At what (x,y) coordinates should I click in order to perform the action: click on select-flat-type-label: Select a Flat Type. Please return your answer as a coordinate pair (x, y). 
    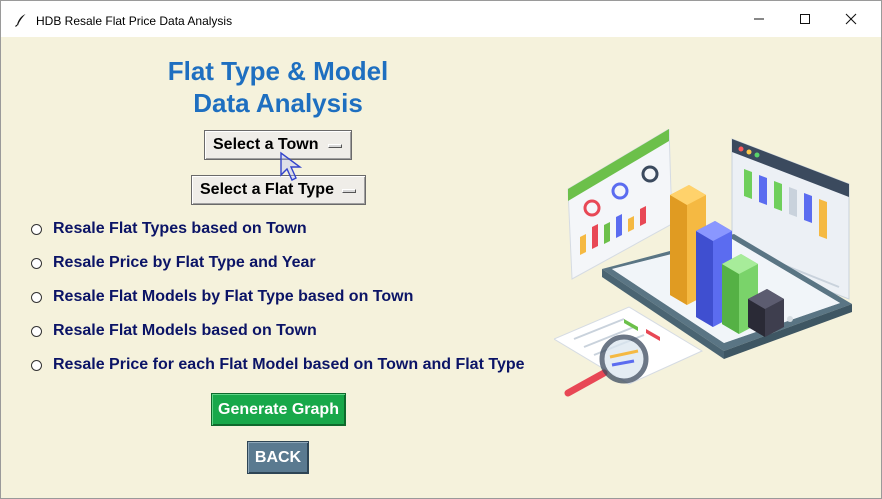
    Looking at the image, I should click on (267, 189).